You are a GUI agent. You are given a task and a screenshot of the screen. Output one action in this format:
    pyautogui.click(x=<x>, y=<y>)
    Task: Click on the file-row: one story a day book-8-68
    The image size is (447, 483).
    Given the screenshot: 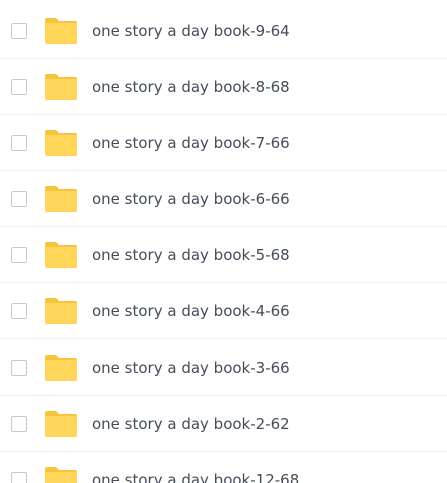 What is the action you would take?
    pyautogui.click(x=223, y=87)
    